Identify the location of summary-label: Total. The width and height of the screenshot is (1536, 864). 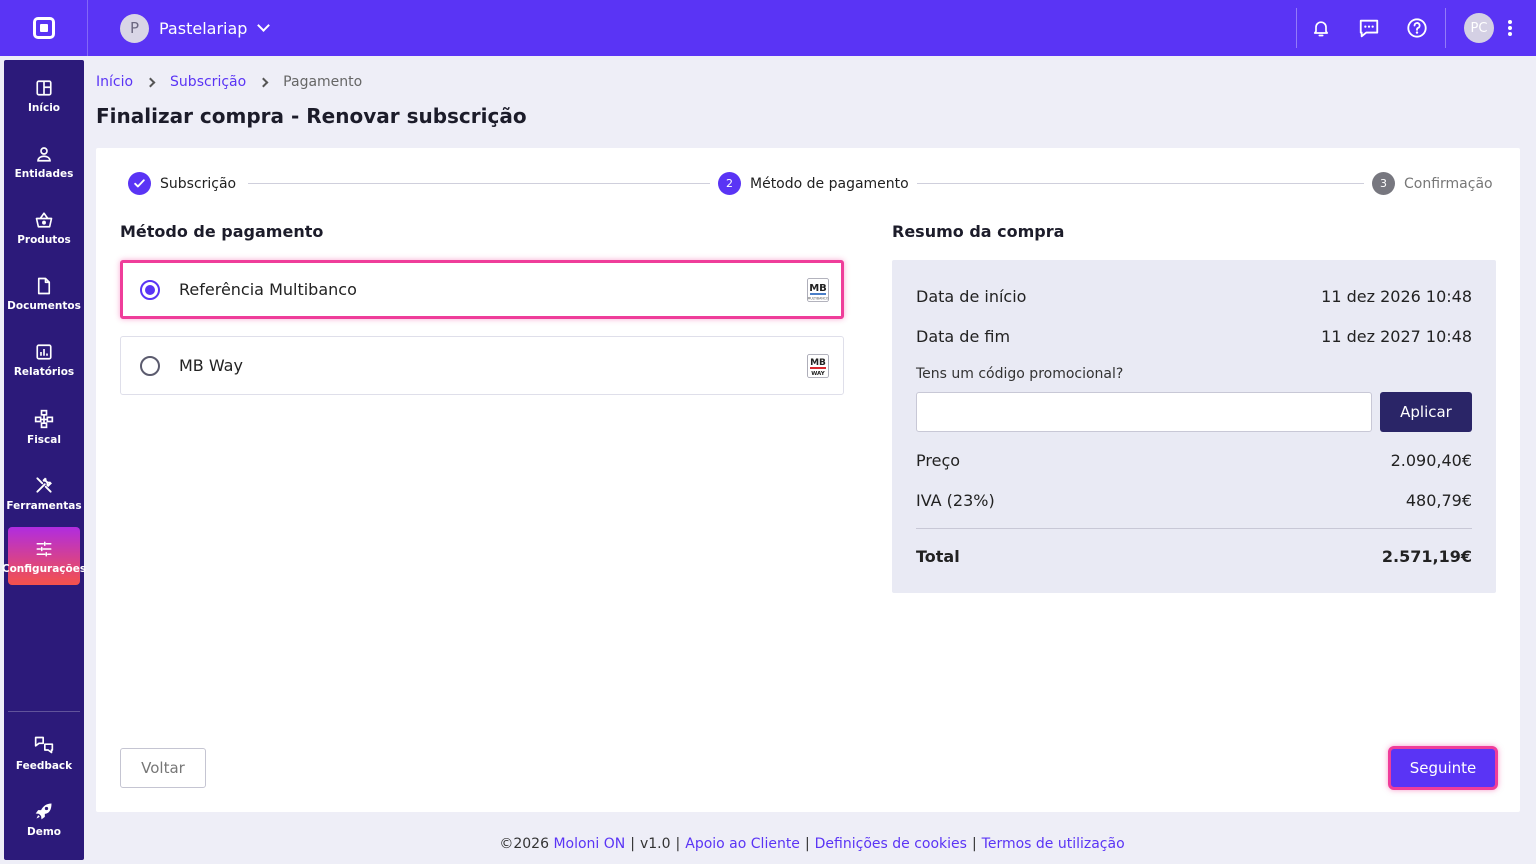
(938, 556).